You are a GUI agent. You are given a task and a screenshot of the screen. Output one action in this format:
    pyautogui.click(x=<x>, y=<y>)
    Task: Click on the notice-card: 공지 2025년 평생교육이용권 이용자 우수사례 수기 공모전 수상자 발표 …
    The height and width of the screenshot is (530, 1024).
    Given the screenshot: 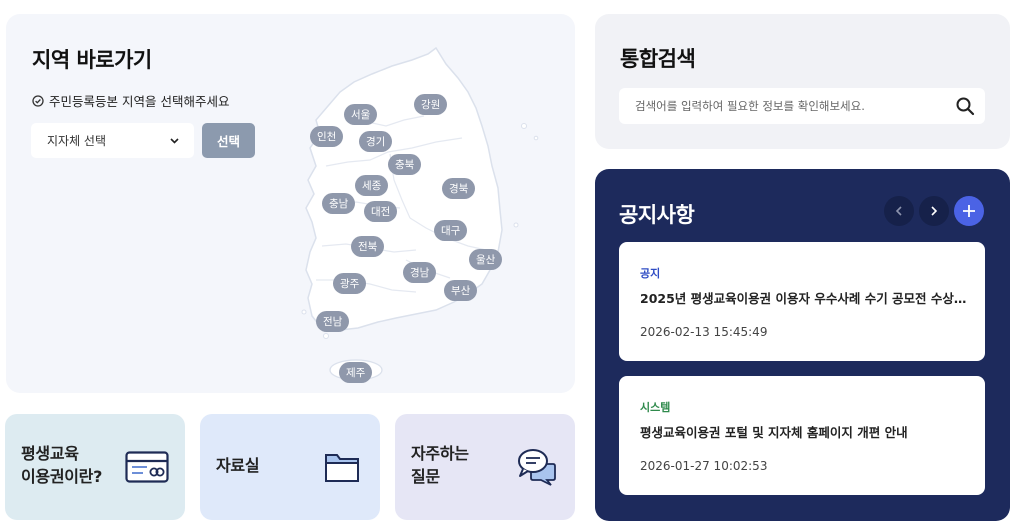 What is the action you would take?
    pyautogui.click(x=802, y=301)
    